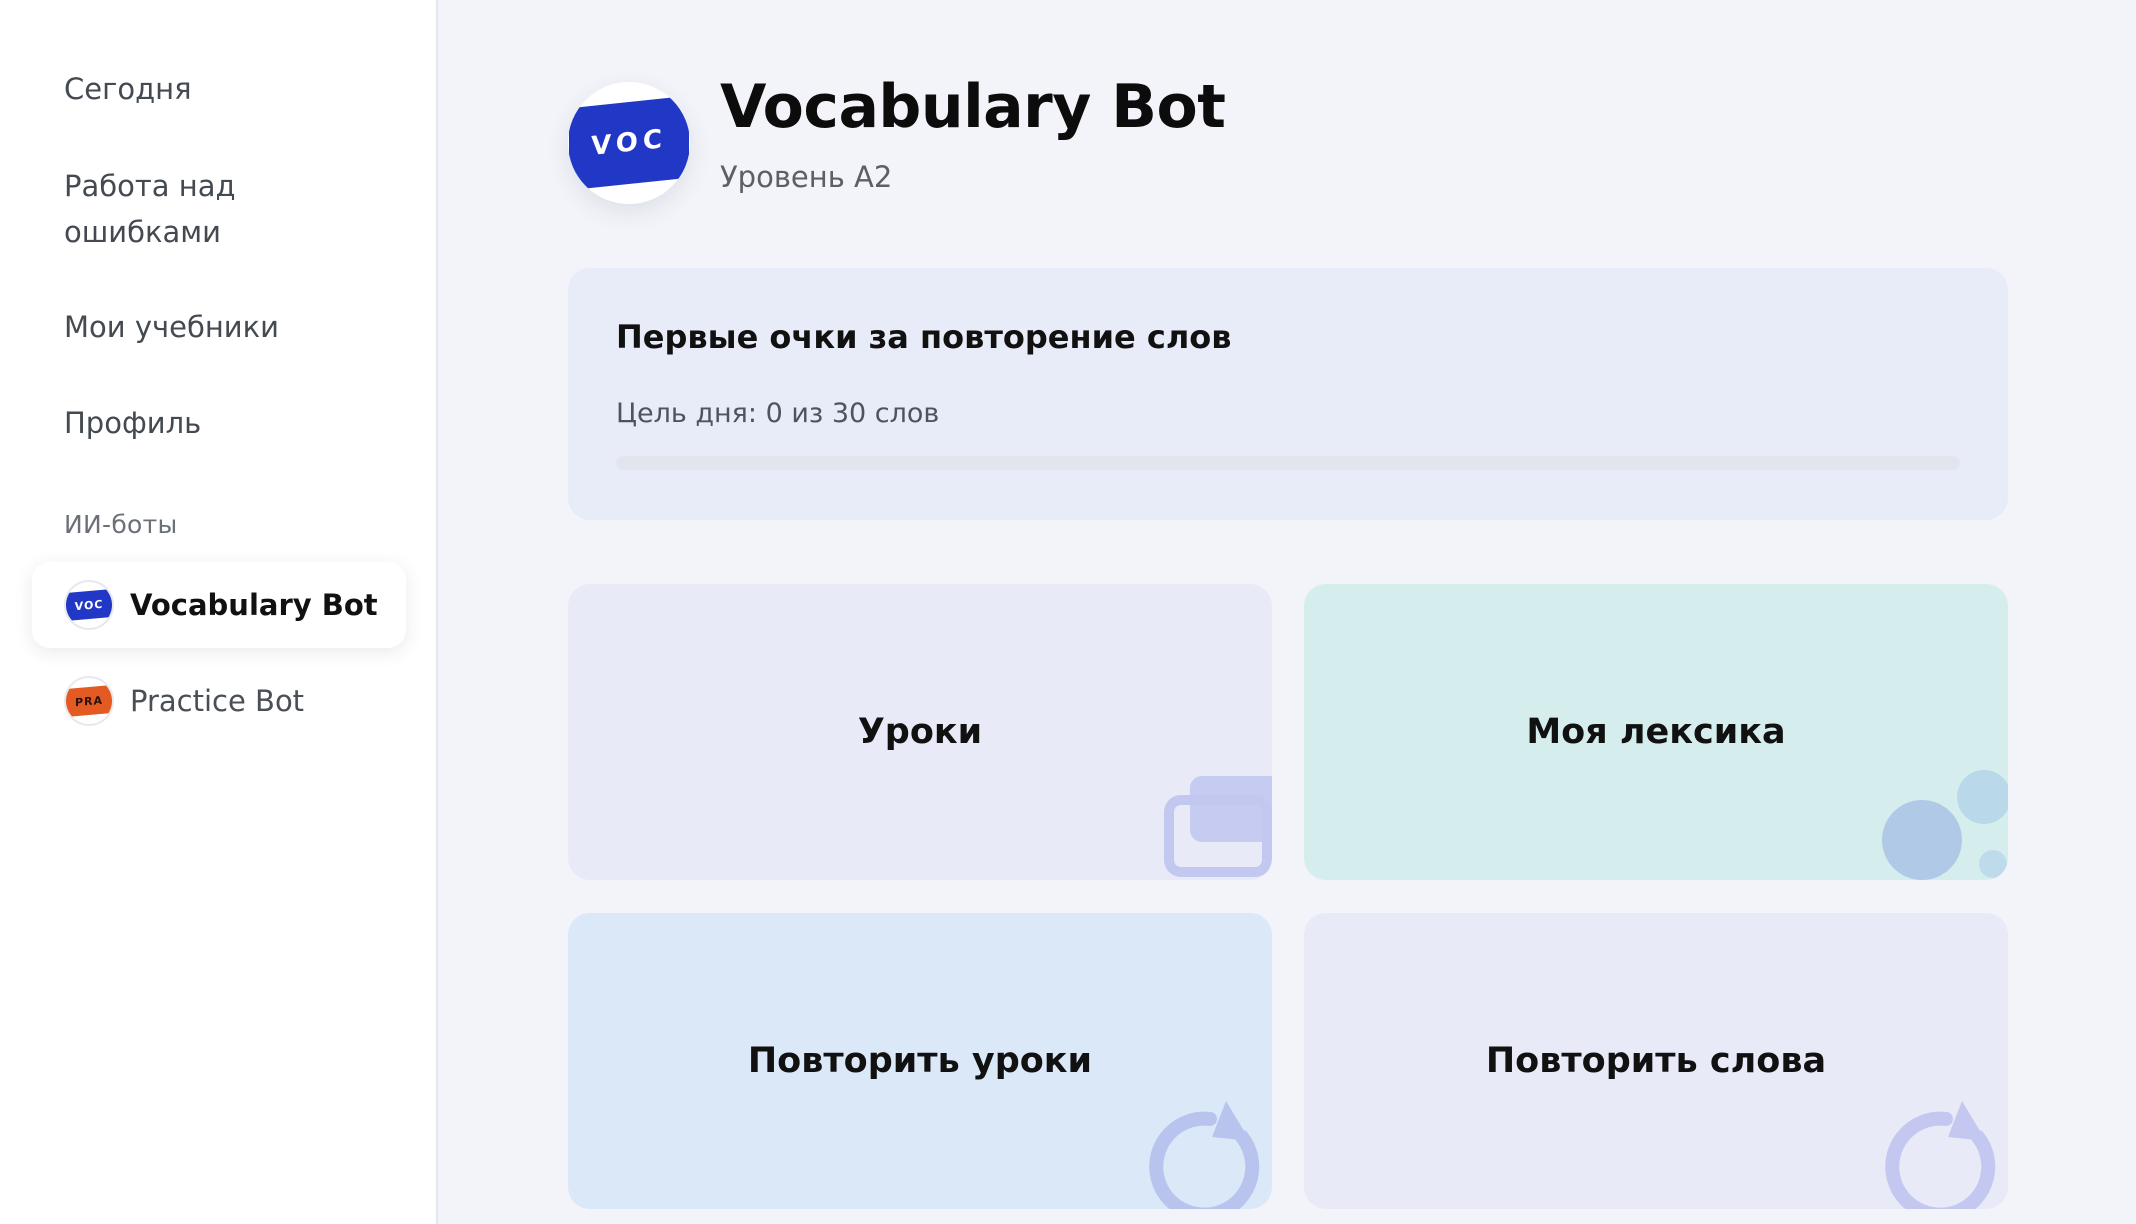  Describe the element at coordinates (121, 524) in the screenshot. I see `section-label-ai-bots: ИИ-боты` at that location.